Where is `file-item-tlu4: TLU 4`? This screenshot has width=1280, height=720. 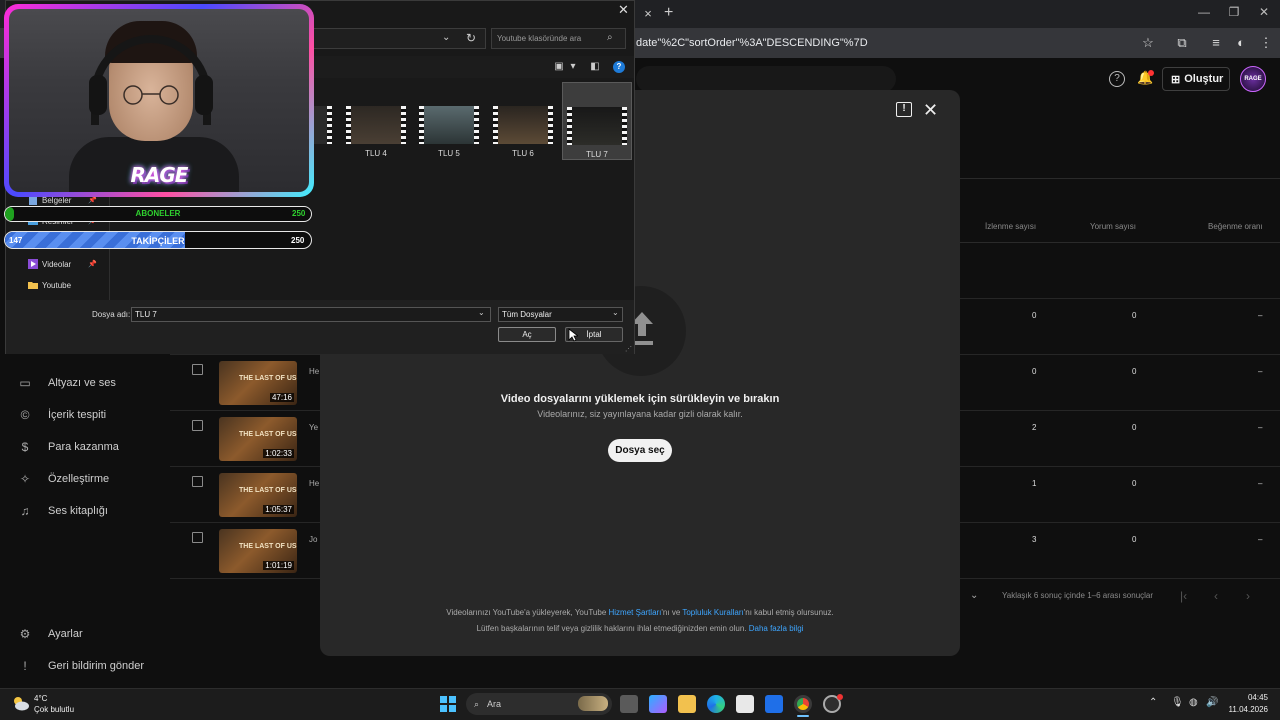 file-item-tlu4: TLU 4 is located at coordinates (376, 132).